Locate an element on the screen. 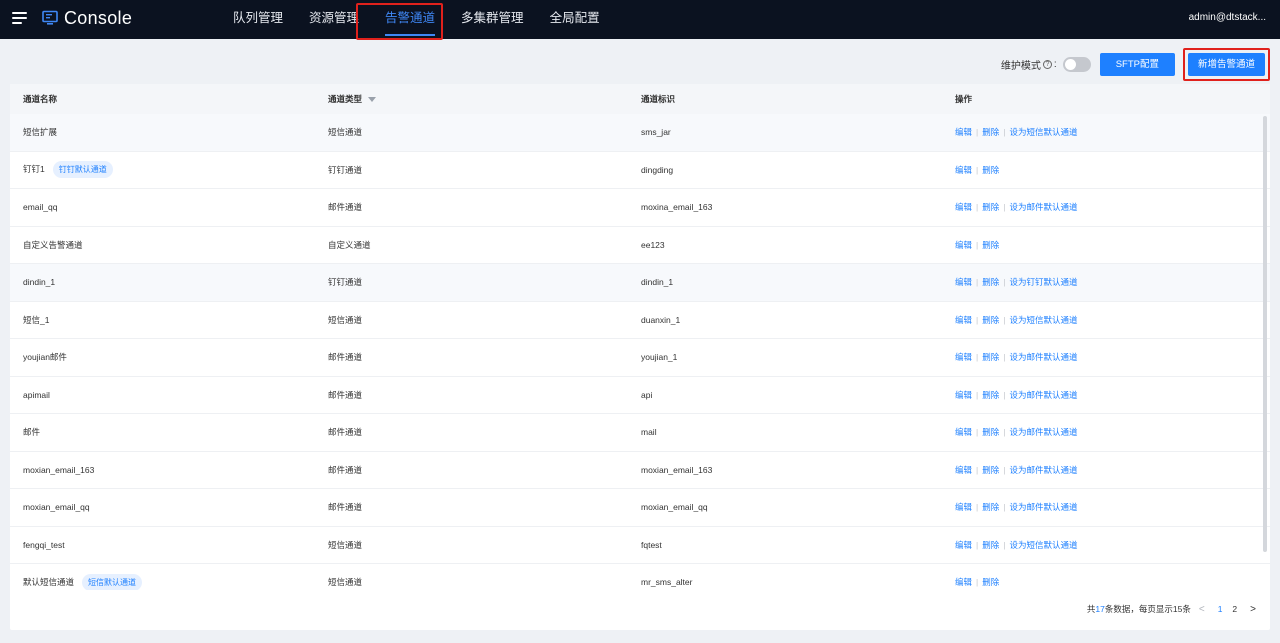  cell-channel-id: duanxin_1 is located at coordinates (661, 319).